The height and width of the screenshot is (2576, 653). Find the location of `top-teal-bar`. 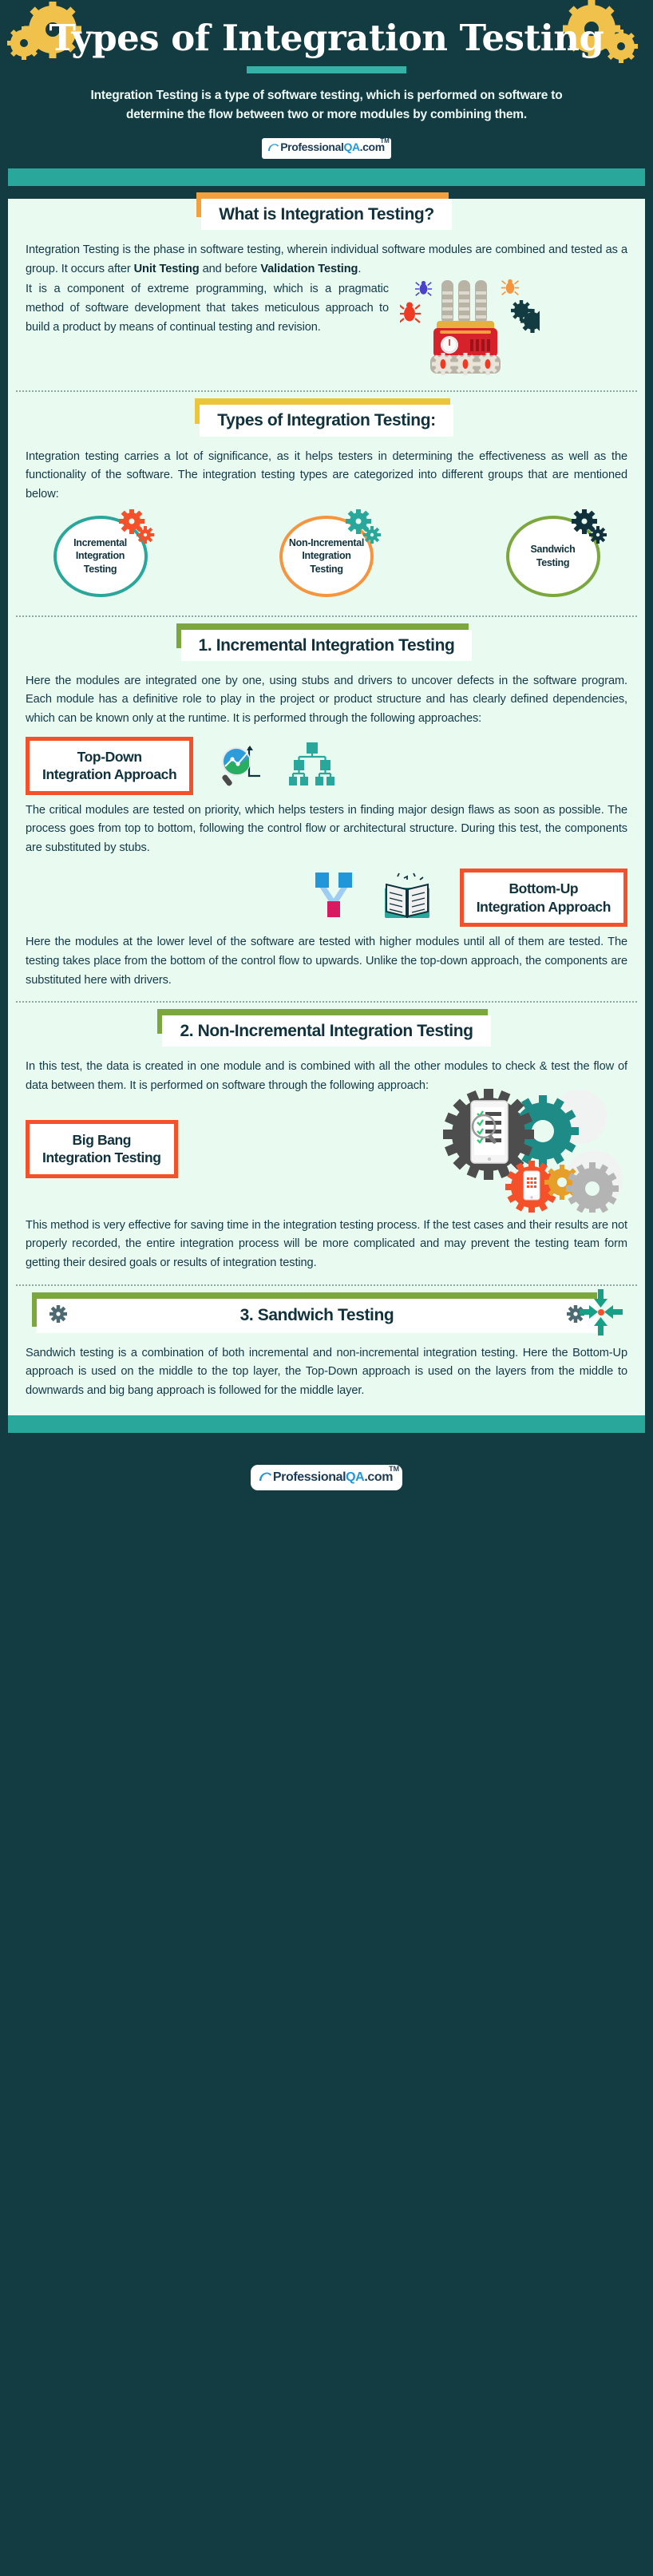

top-teal-bar is located at coordinates (326, 177).